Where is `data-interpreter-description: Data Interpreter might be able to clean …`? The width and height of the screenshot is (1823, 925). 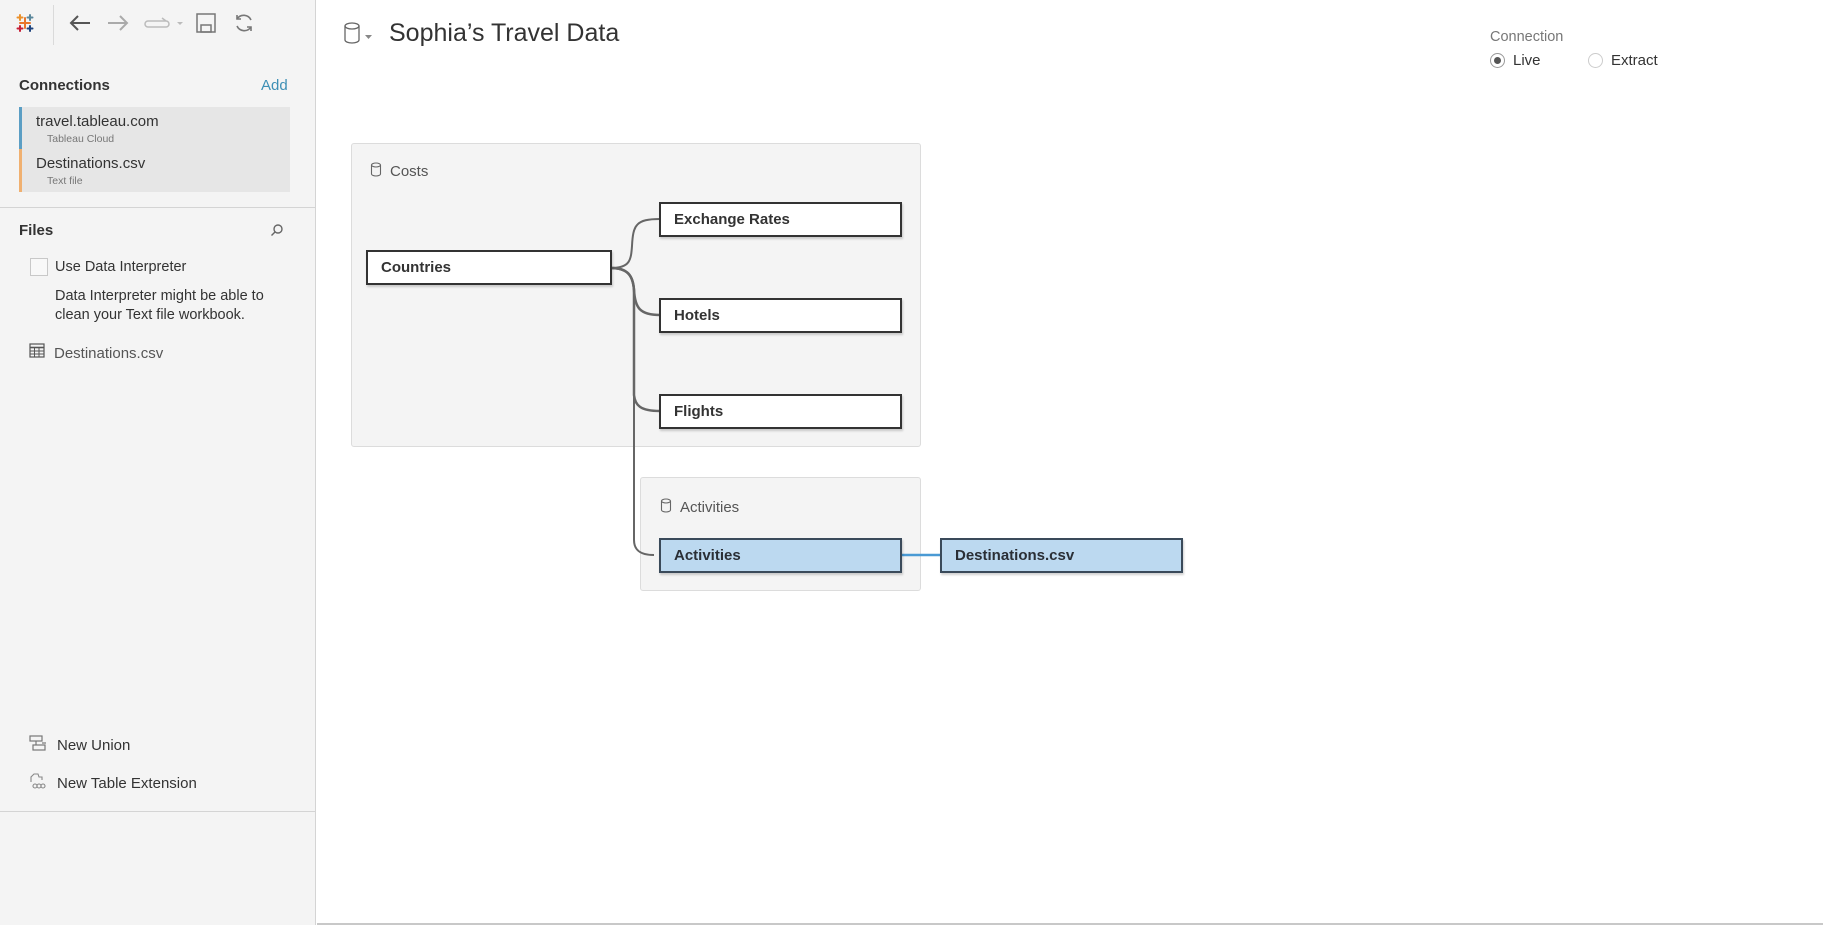 data-interpreter-description: Data Interpreter might be able to clean … is located at coordinates (159, 305).